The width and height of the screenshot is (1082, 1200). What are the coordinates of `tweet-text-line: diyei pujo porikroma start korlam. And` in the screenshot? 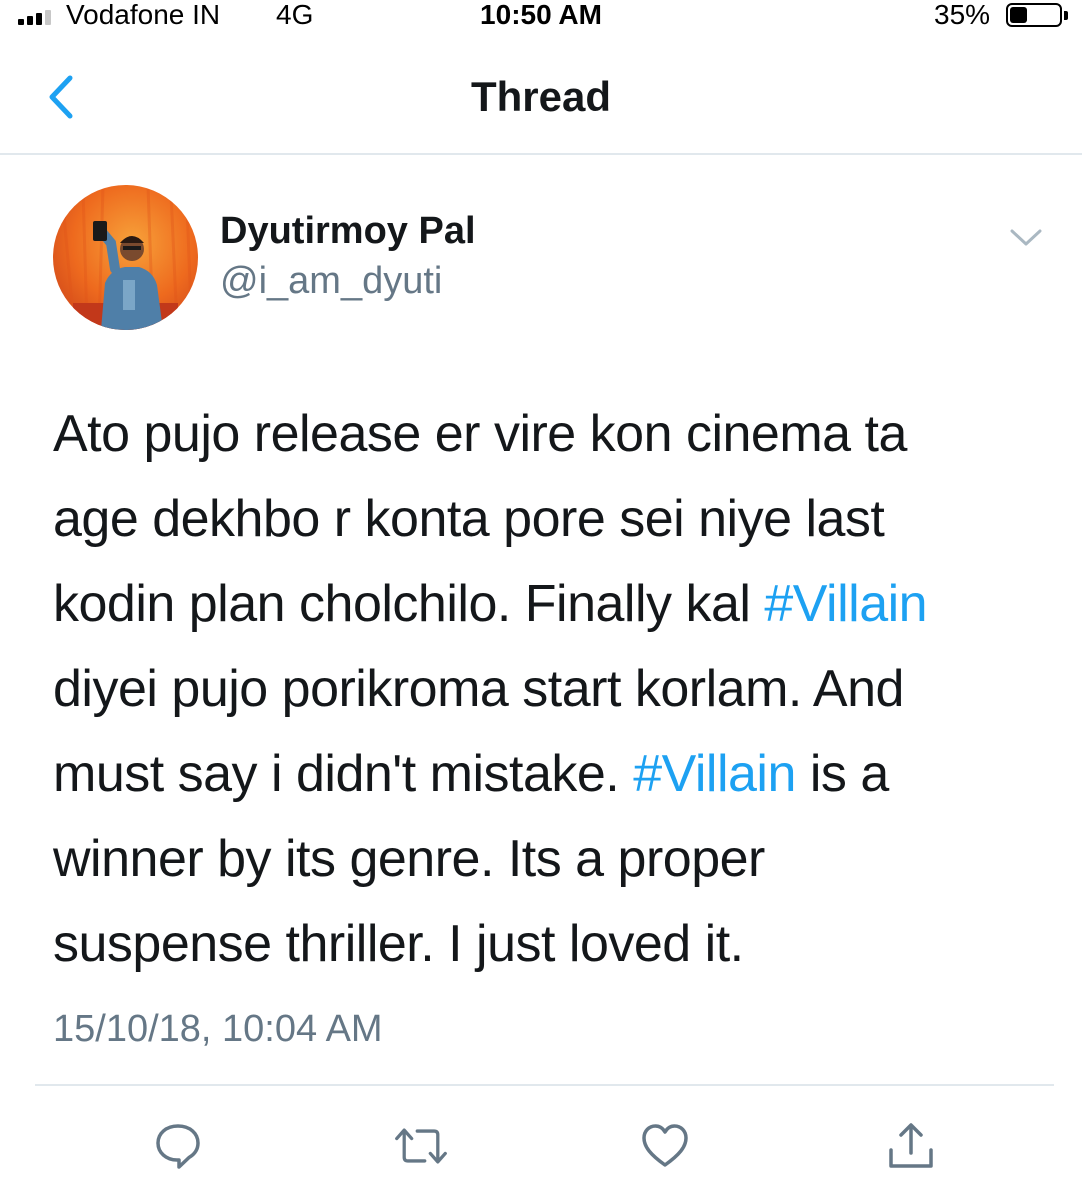 It's located at (553, 689).